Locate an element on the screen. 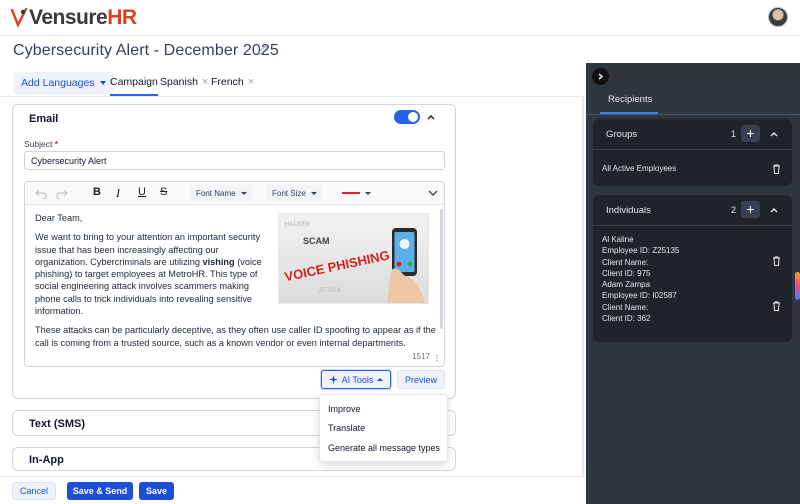 This screenshot has width=800, height=504. voice-phishing-illustration: HACKER ATTACK SCAM VOICE PHISHING is located at coordinates (354, 262).